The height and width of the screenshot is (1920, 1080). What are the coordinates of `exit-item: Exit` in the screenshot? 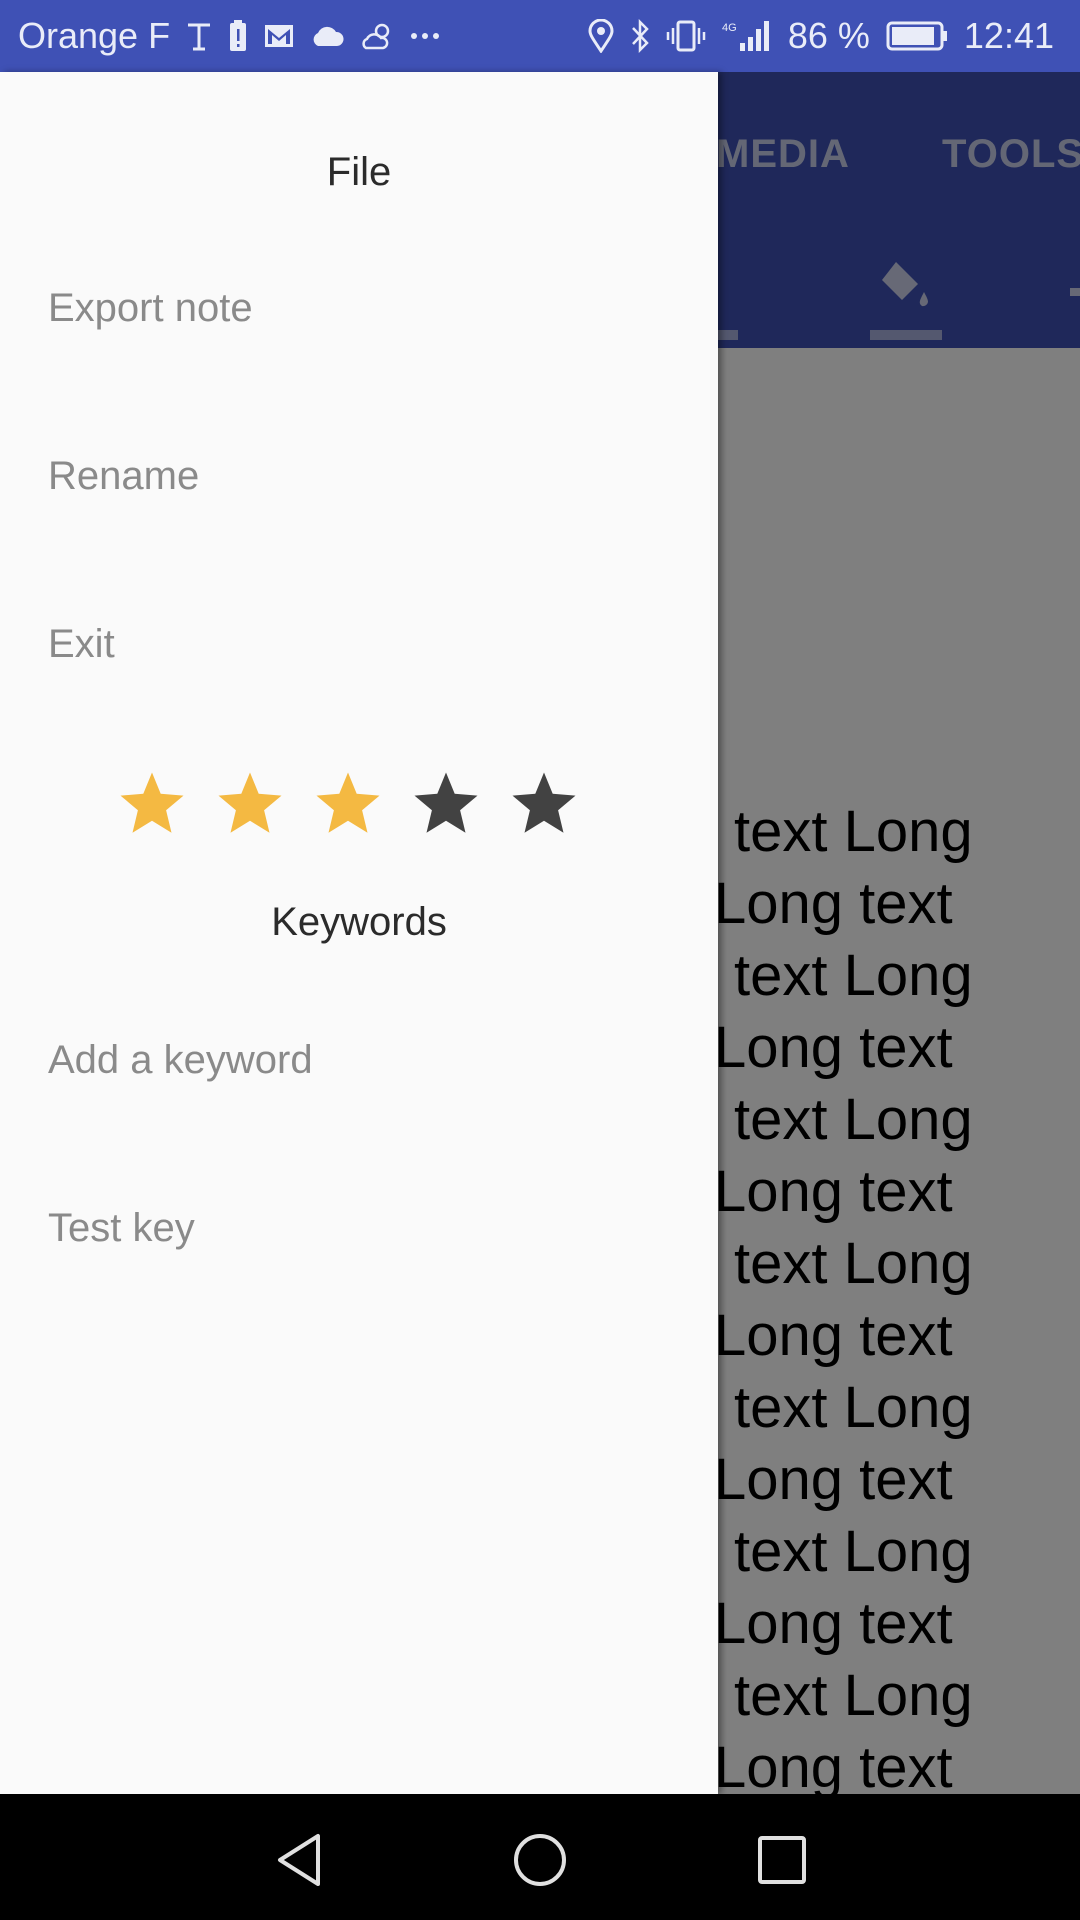 It's located at (81, 644).